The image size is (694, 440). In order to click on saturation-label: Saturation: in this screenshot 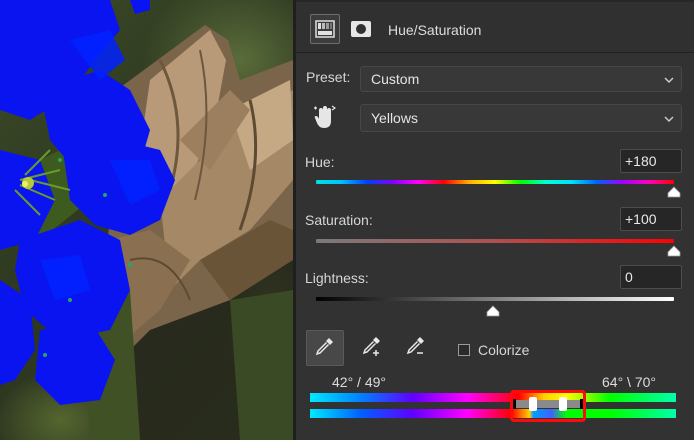, I will do `click(339, 220)`.